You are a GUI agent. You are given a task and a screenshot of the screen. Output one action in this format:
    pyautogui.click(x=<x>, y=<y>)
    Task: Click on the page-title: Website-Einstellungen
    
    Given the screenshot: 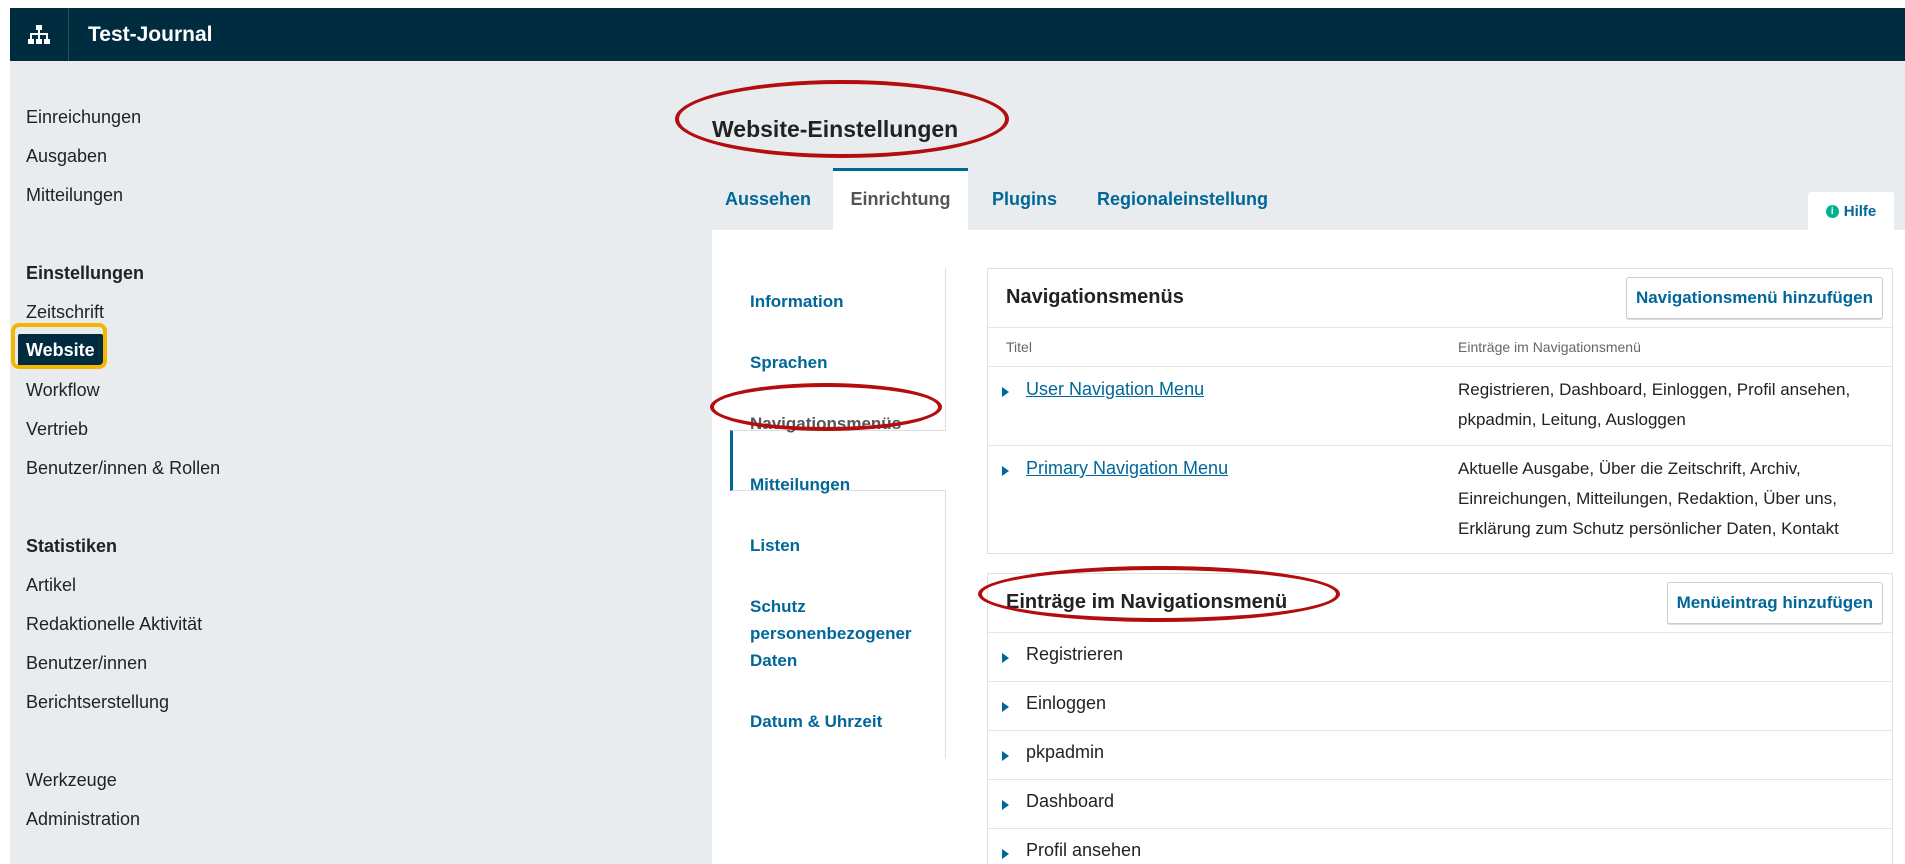 What is the action you would take?
    pyautogui.click(x=835, y=129)
    